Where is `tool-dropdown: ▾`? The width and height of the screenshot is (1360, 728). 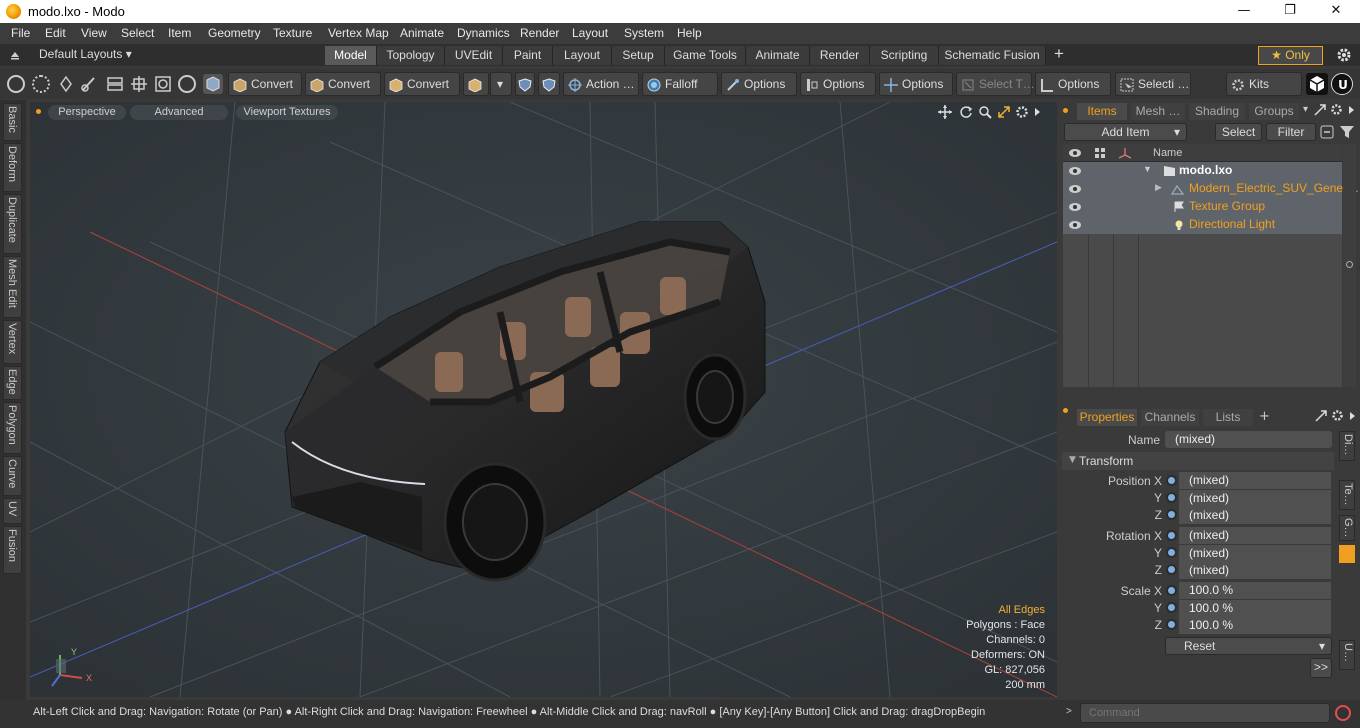
tool-dropdown: ▾ is located at coordinates (501, 84).